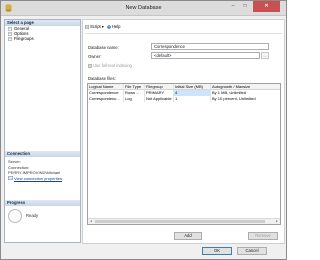 The height and width of the screenshot is (260, 320). I want to click on progress-spinner-icon, so click(15, 216).